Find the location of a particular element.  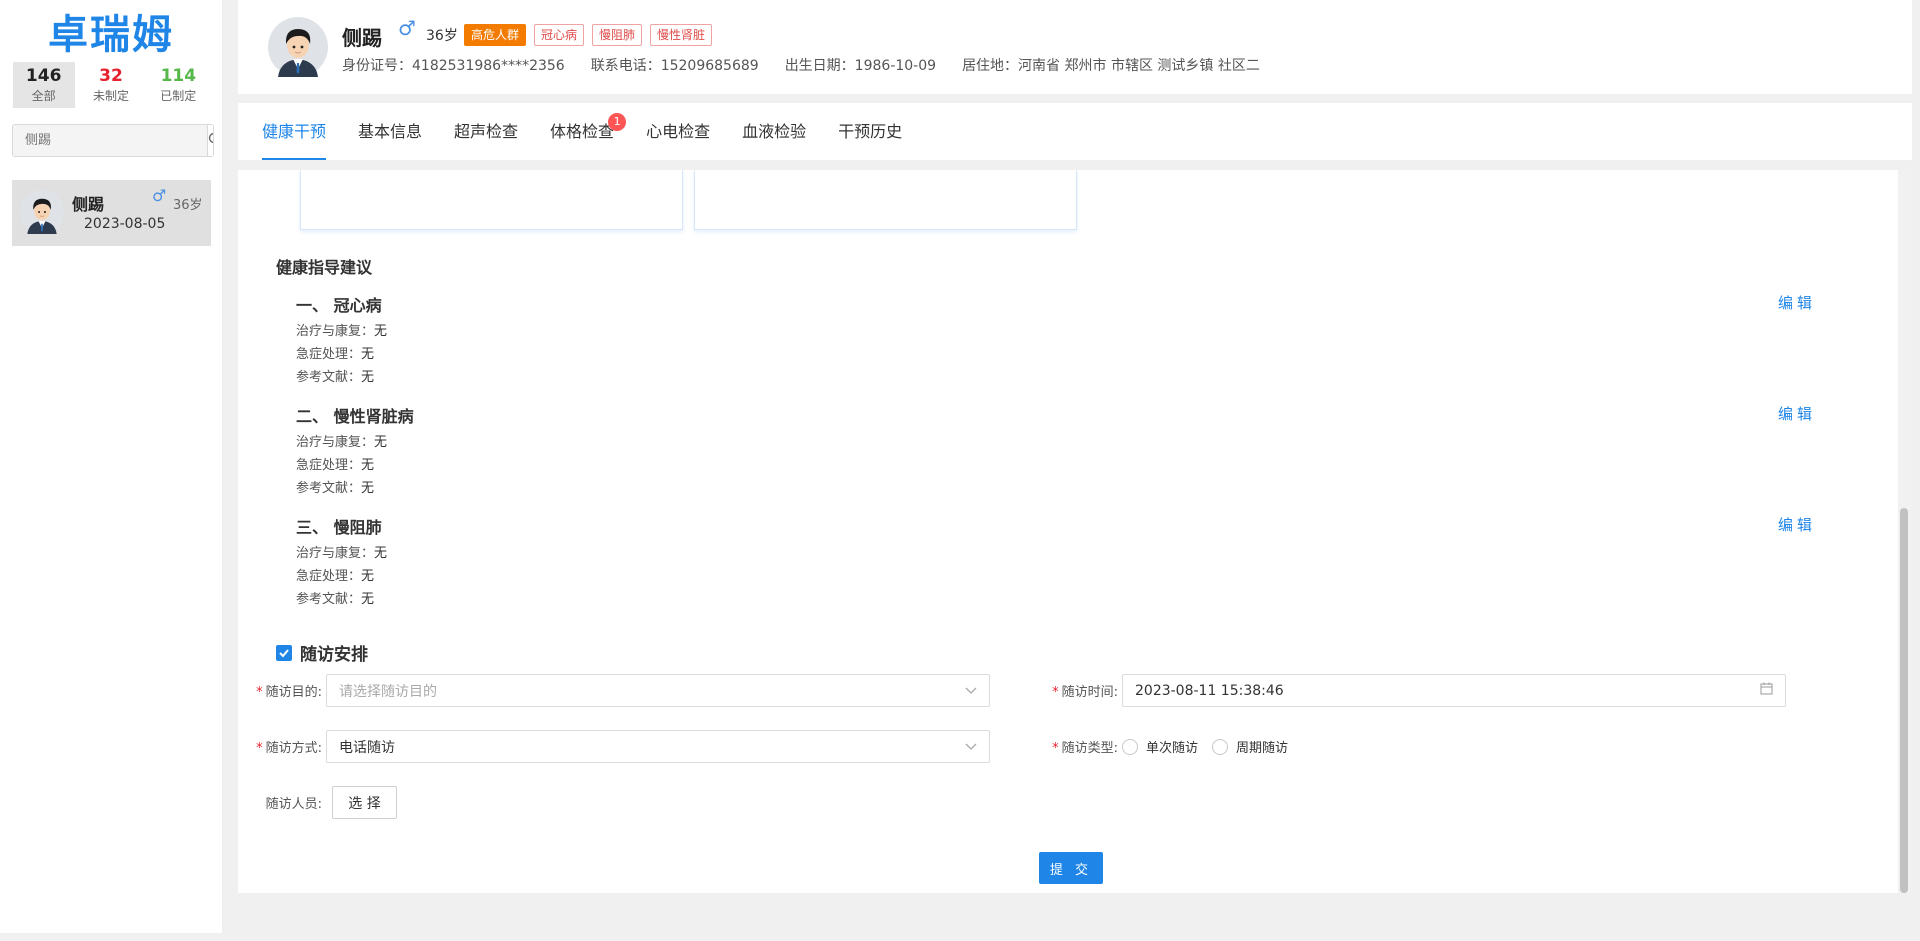

phone-info: 联系电话：15209685689 is located at coordinates (674, 66).